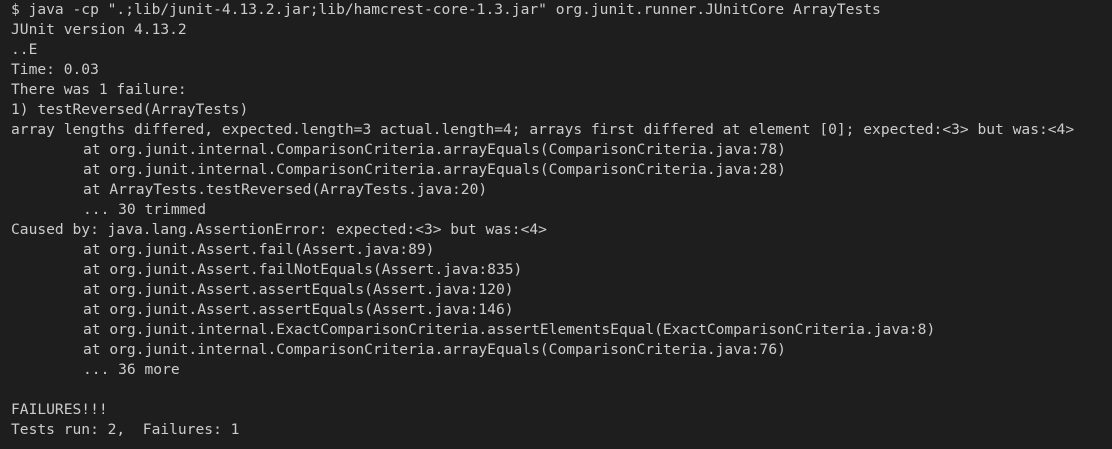  I want to click on junit-version-line: JUnit version 4.13.2, so click(99, 29).